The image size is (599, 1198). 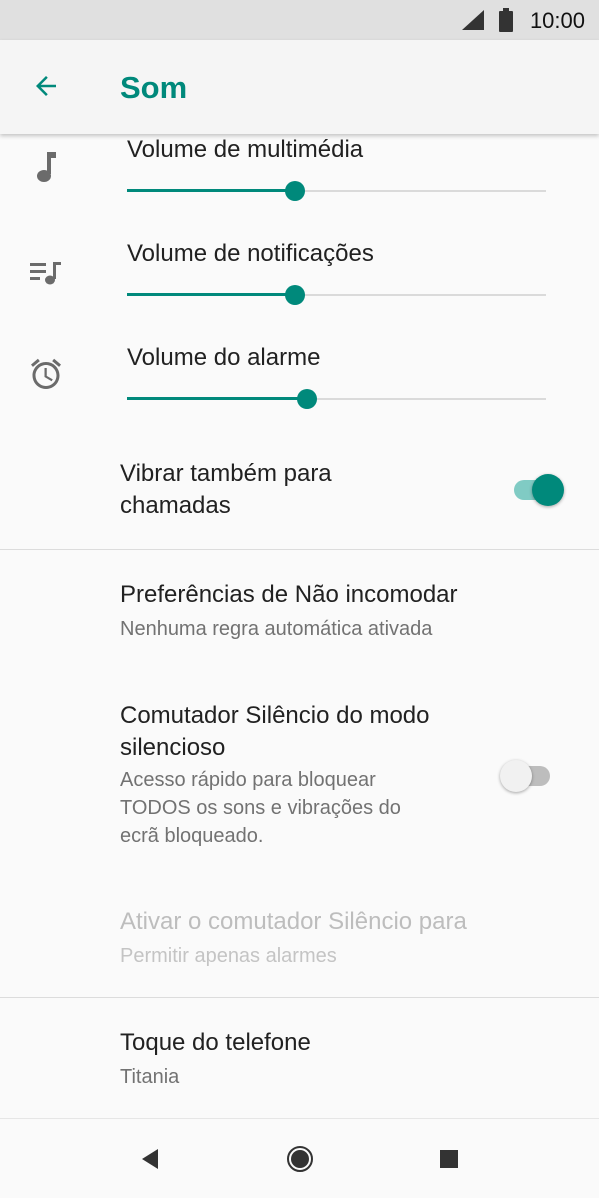 What do you see at coordinates (46, 373) in the screenshot?
I see `alarm-clock-icon` at bounding box center [46, 373].